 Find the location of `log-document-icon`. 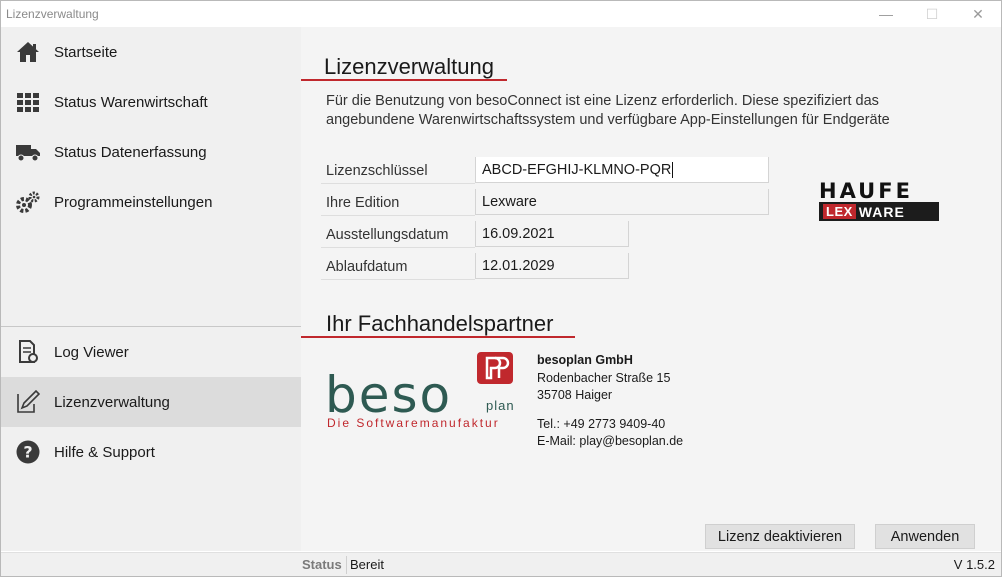

log-document-icon is located at coordinates (28, 352).